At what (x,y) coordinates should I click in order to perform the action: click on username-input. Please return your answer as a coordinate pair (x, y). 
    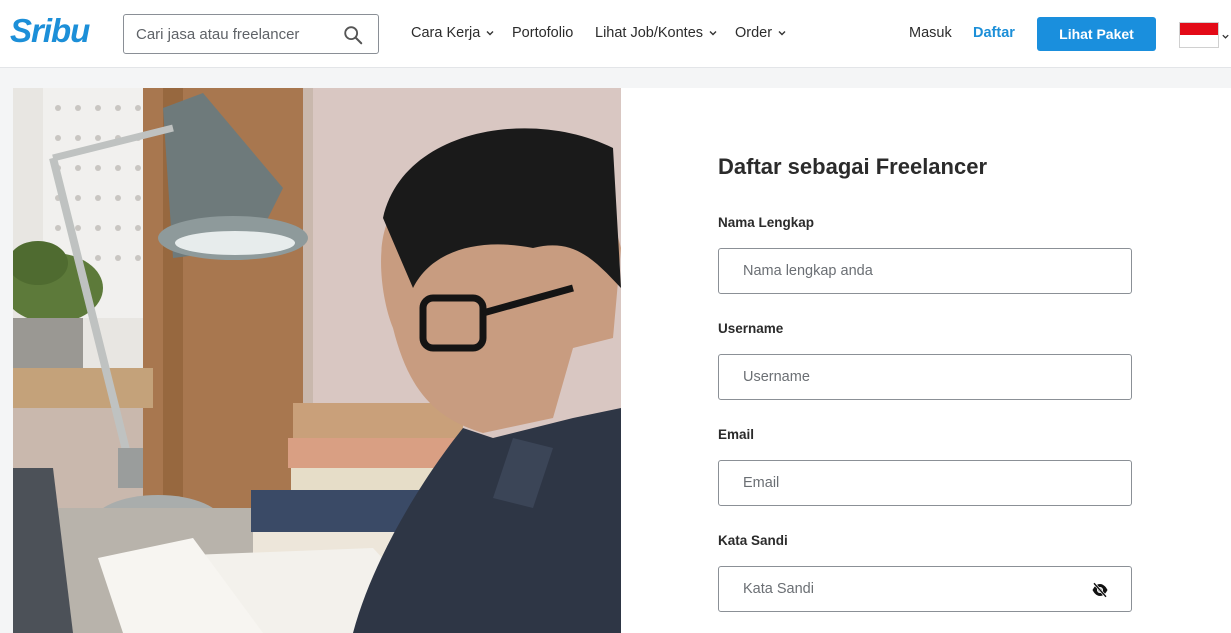
    Looking at the image, I should click on (925, 377).